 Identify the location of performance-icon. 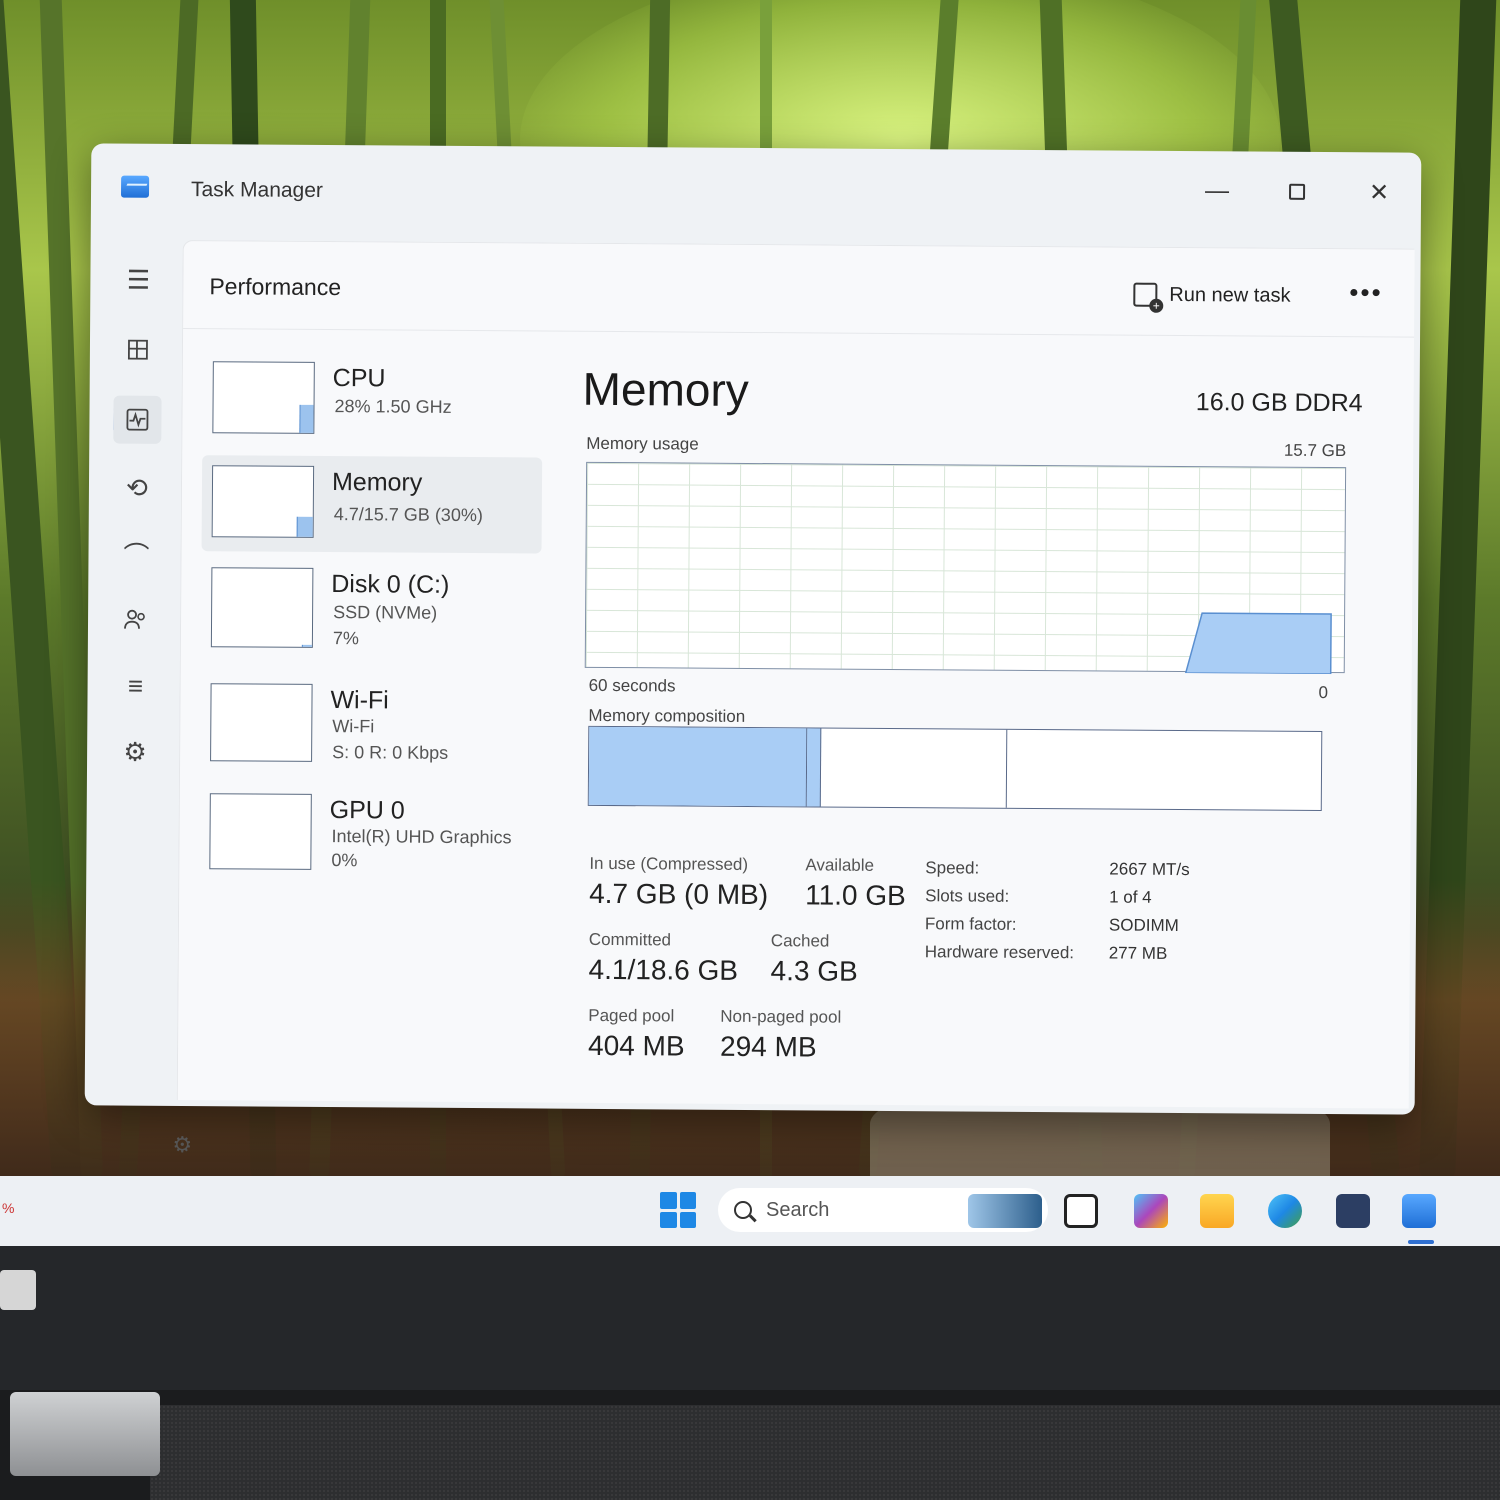
(137, 419).